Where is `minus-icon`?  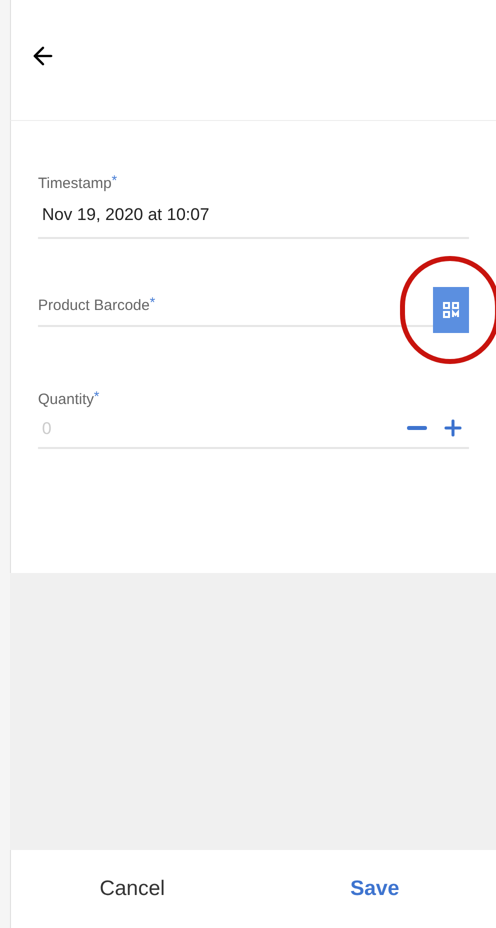
minus-icon is located at coordinates (417, 428).